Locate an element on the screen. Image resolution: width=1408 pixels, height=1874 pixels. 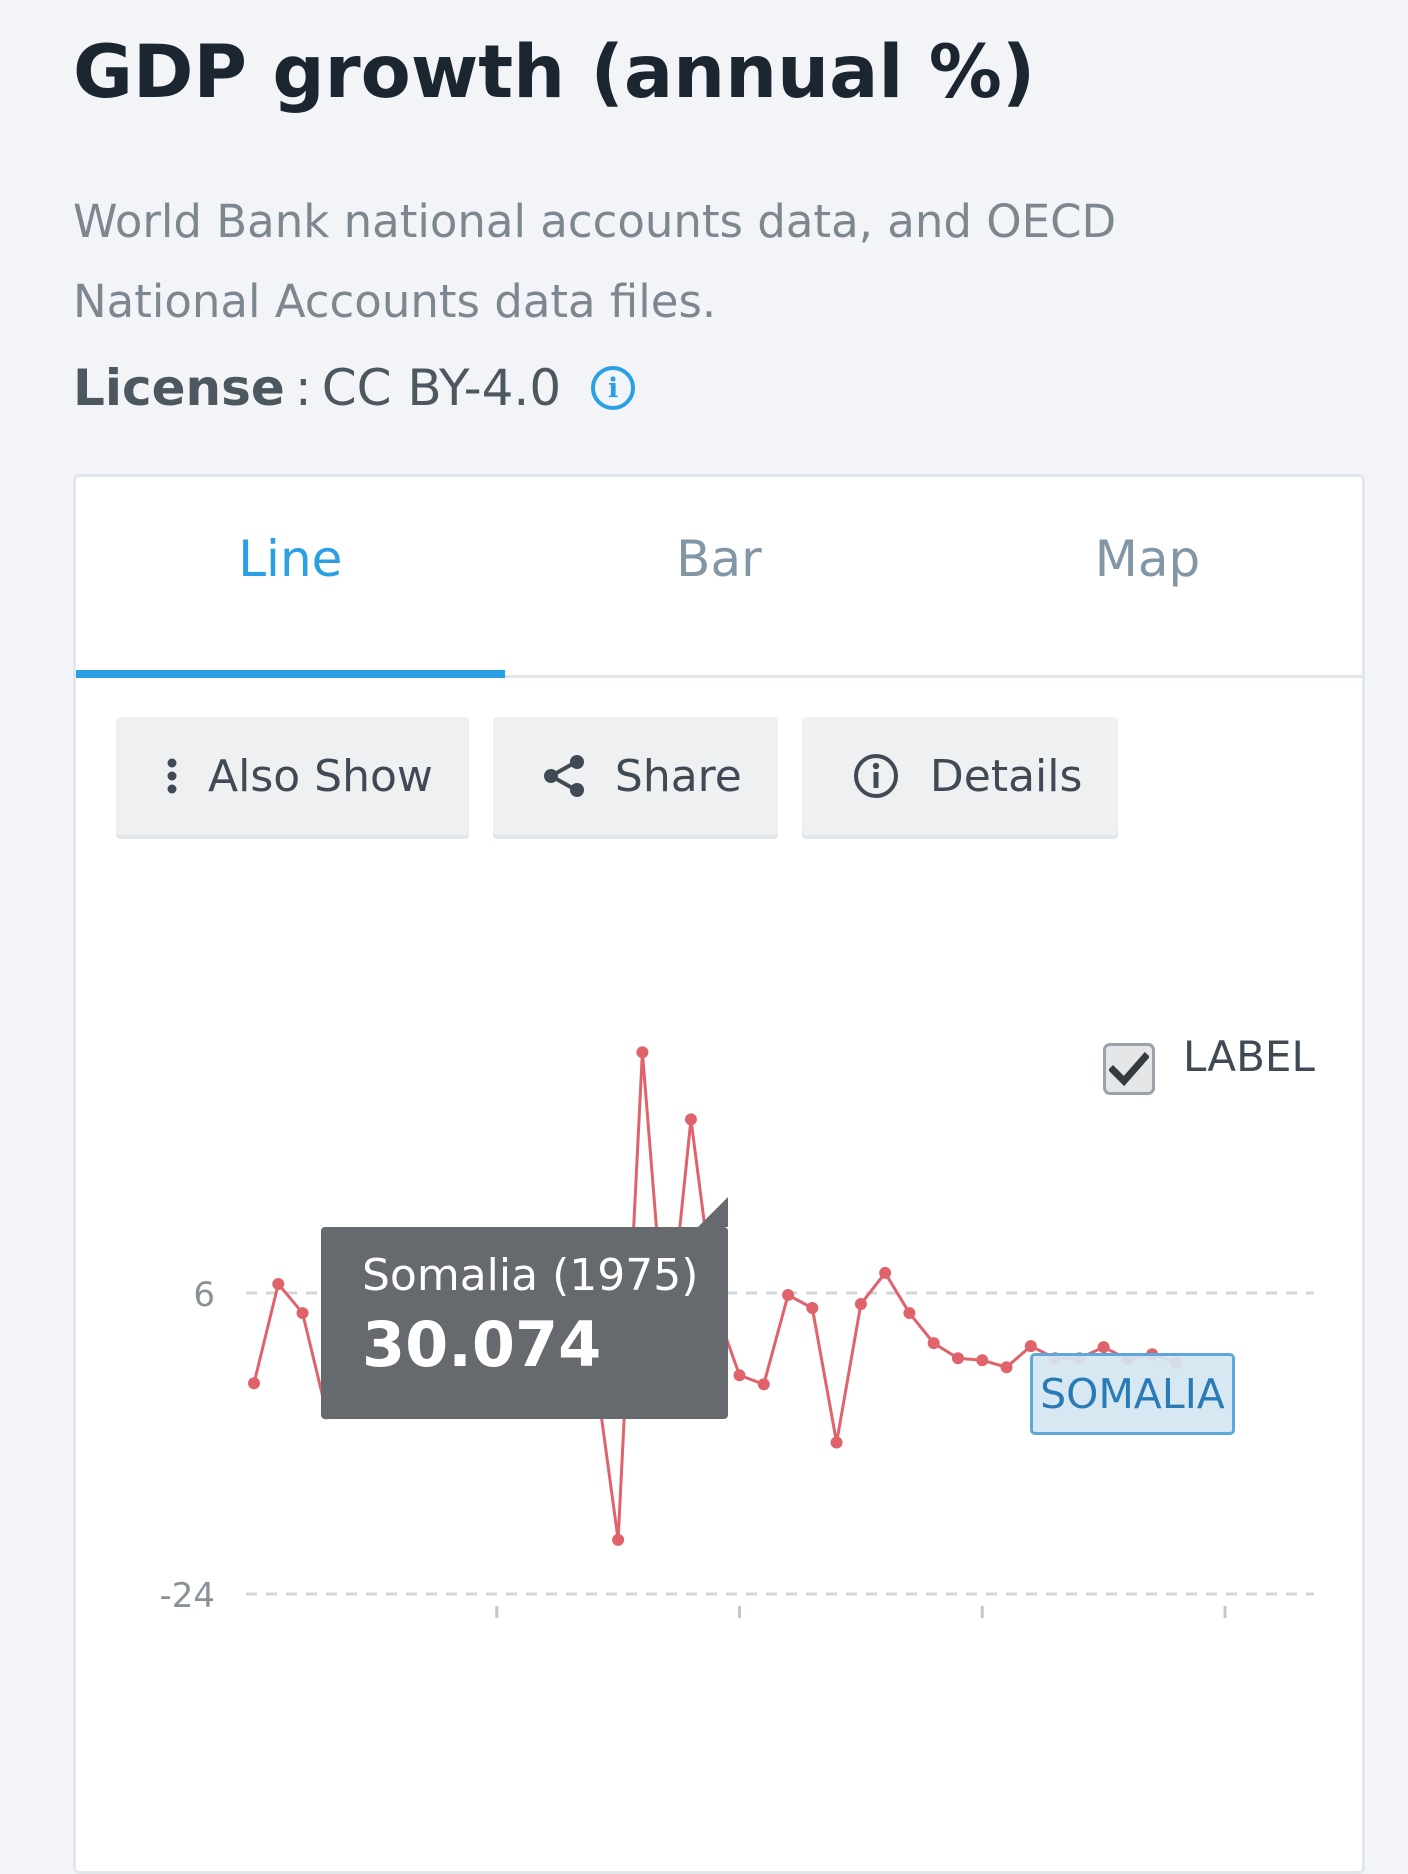
license-row: License : CC BY-4.0 i is located at coordinates (354, 388).